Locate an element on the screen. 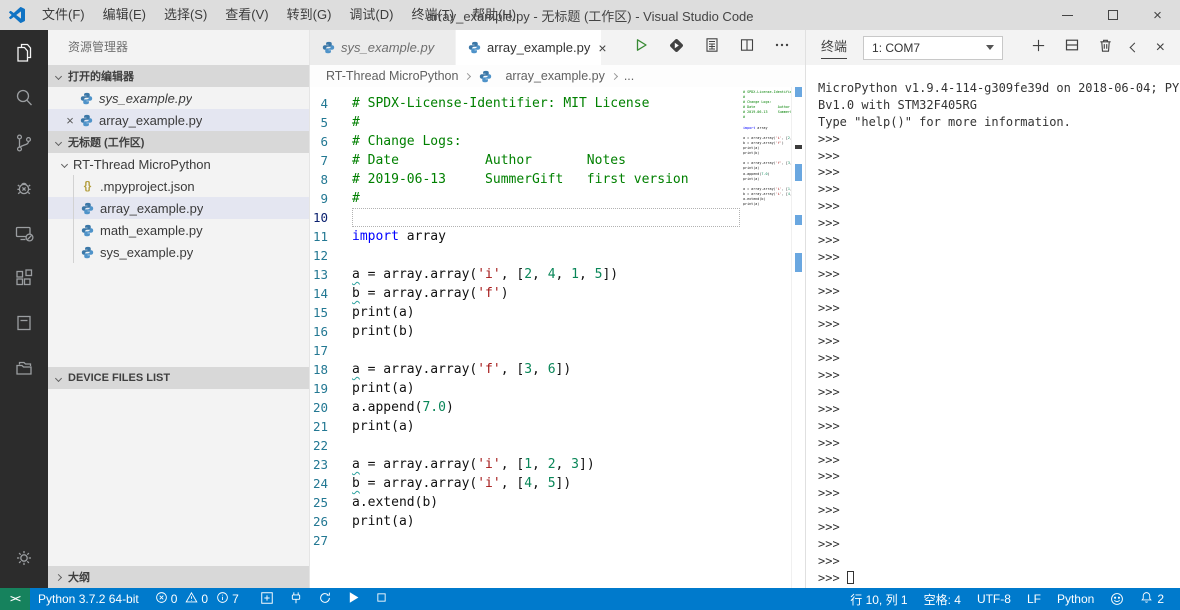 The height and width of the screenshot is (610, 1180). code-line-content: b = array.array('f') is located at coordinates (546, 293).